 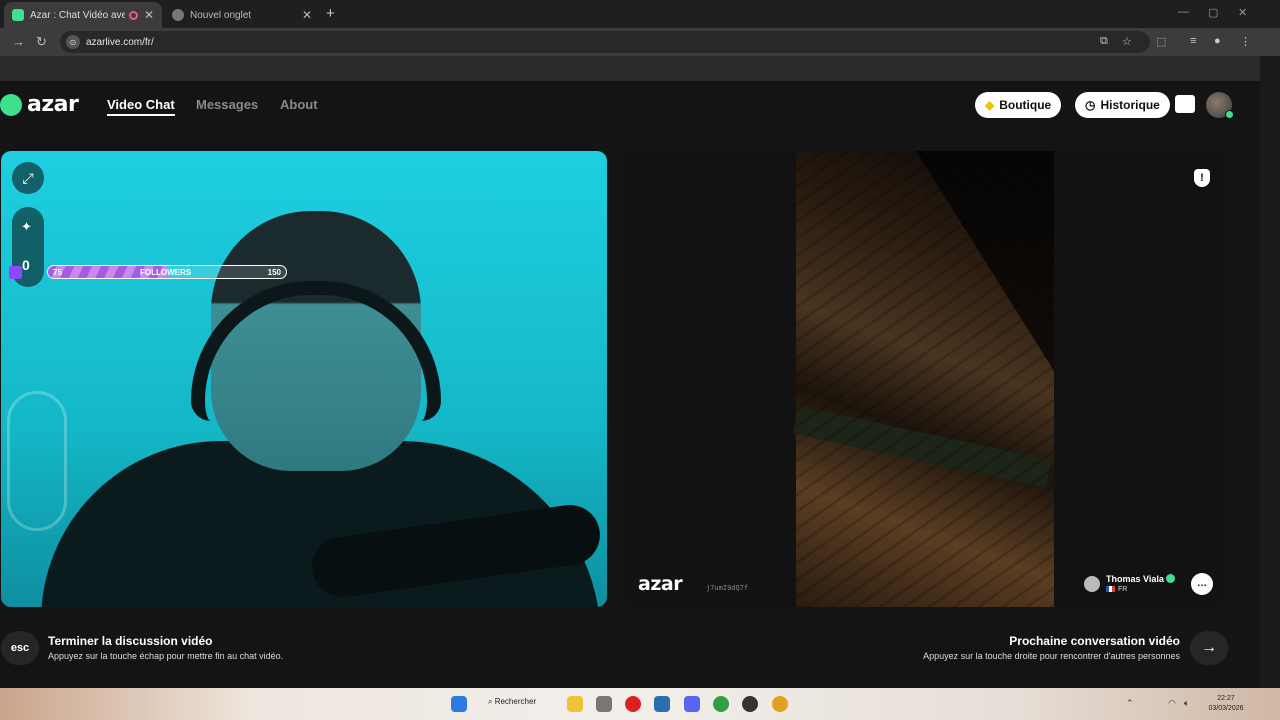 What do you see at coordinates (73, 42) in the screenshot?
I see `site-info-icon: ⊙` at bounding box center [73, 42].